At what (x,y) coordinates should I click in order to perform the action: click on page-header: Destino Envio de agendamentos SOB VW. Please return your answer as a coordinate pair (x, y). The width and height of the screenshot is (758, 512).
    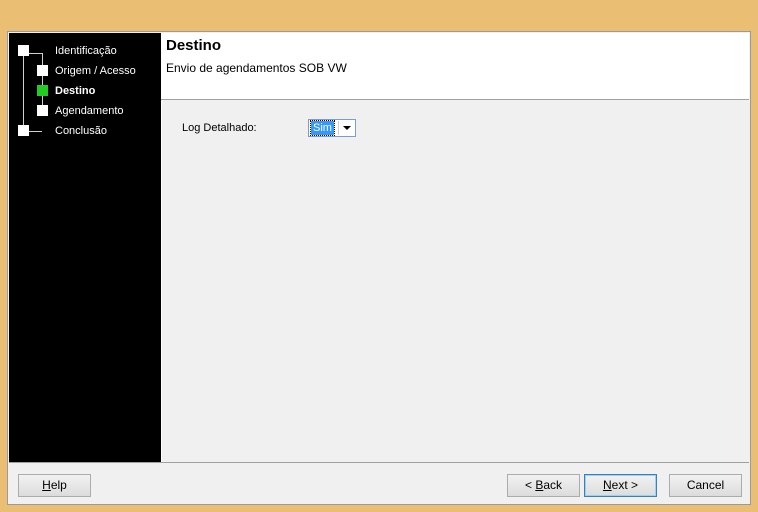
    Looking at the image, I should click on (455, 66).